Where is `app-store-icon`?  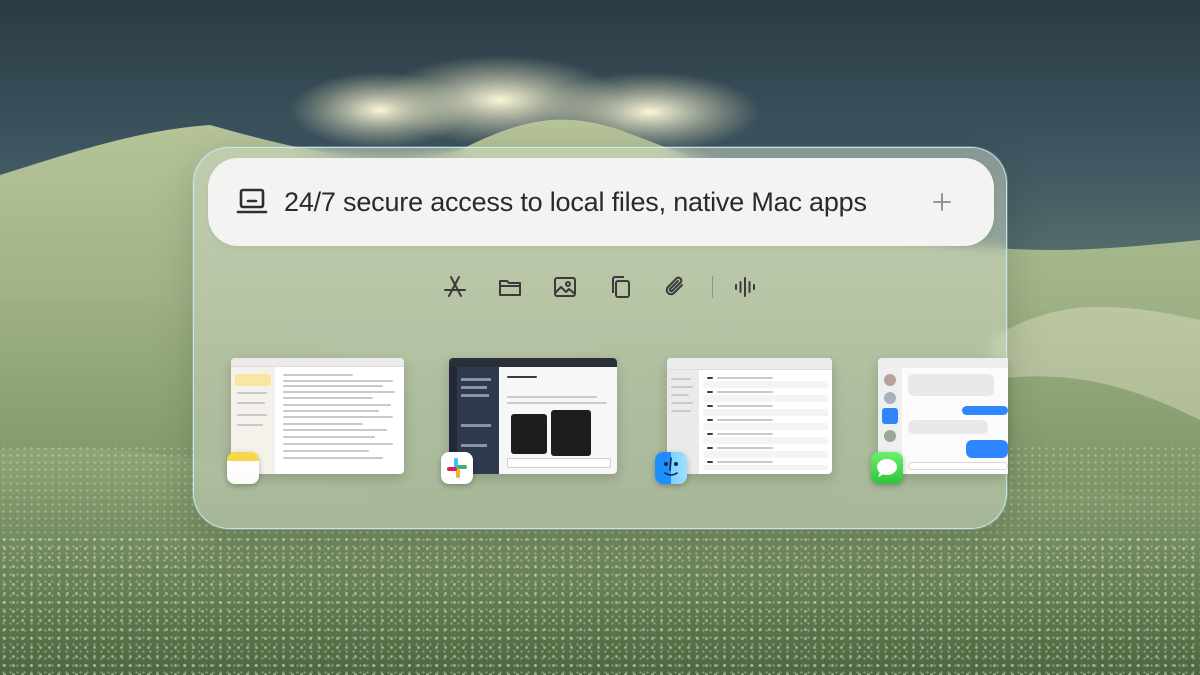
app-store-icon is located at coordinates (455, 287).